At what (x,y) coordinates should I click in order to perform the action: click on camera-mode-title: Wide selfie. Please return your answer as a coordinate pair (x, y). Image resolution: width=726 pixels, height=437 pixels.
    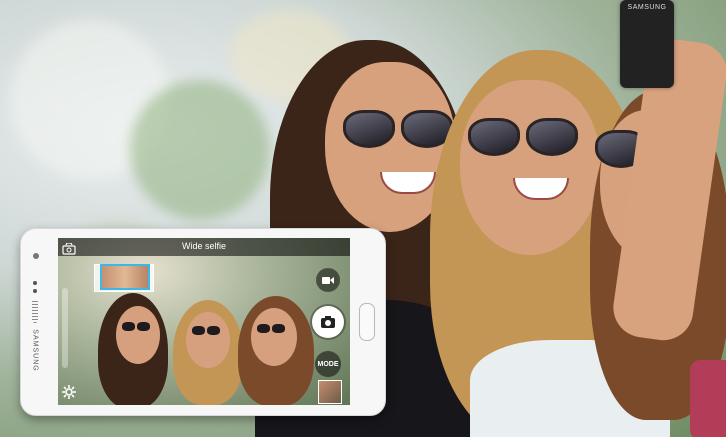
    Looking at the image, I should click on (203, 246).